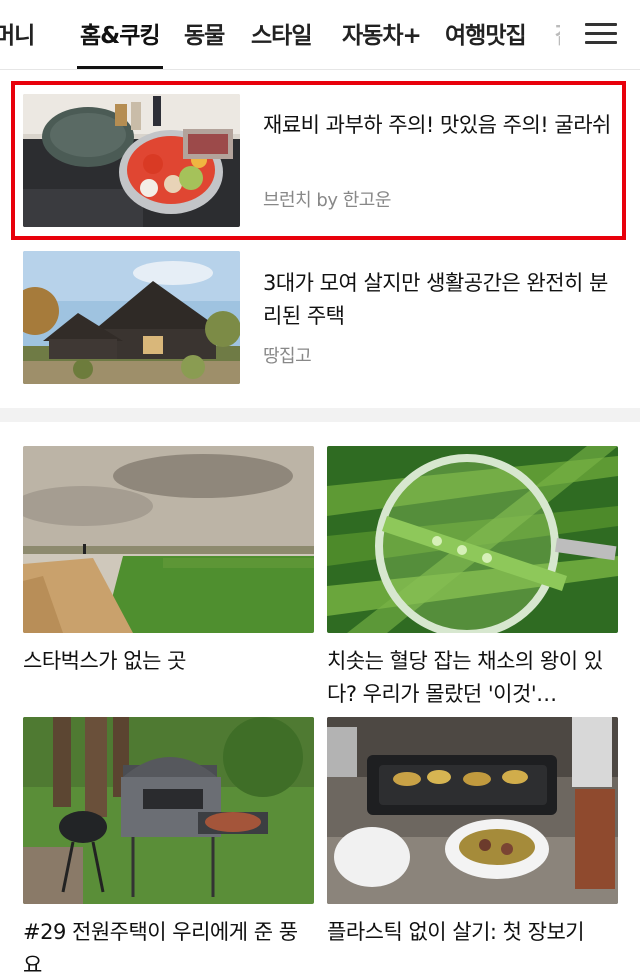 Image resolution: width=640 pixels, height=980 pixels. What do you see at coordinates (382, 33) in the screenshot?
I see `tab-car: 자동차+` at bounding box center [382, 33].